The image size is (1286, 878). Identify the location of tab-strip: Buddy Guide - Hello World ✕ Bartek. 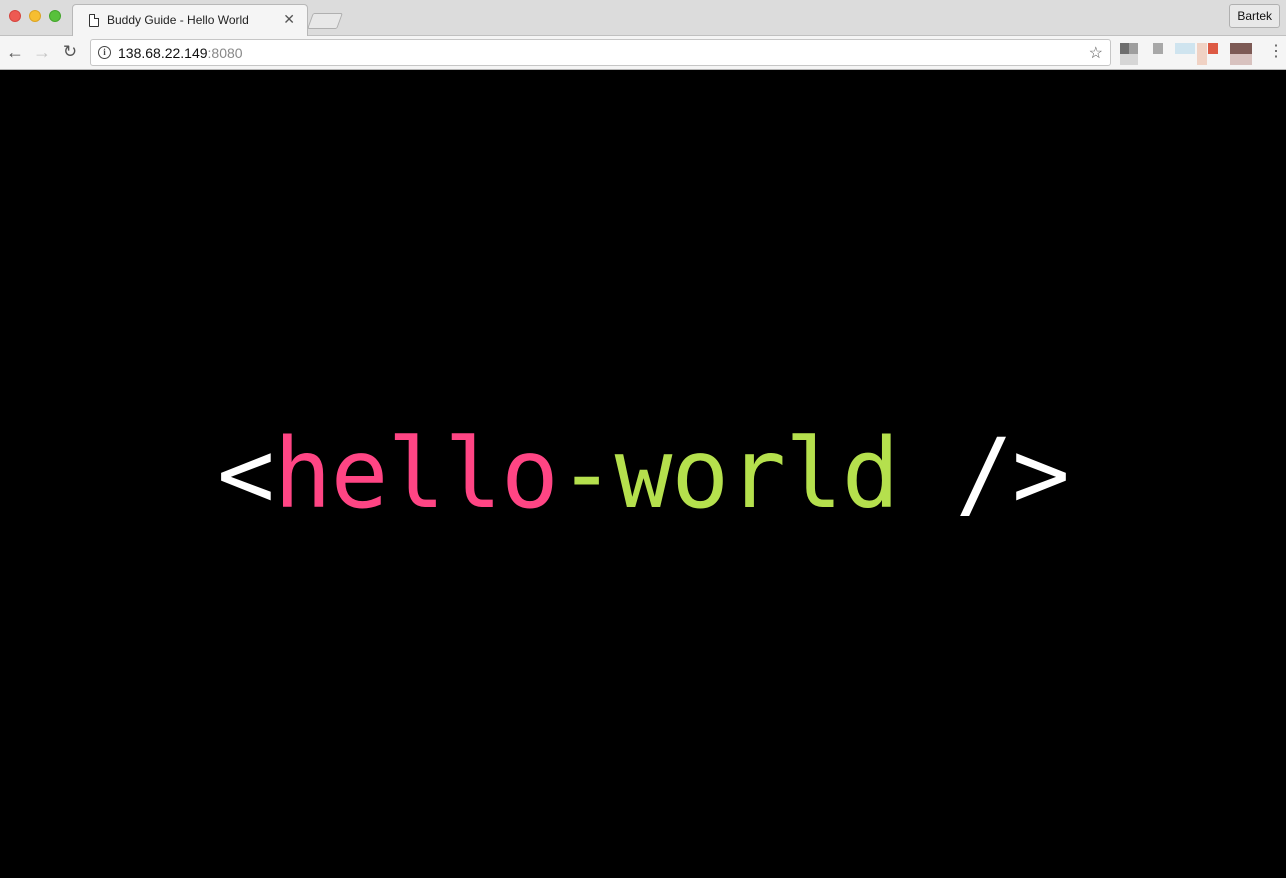
(643, 18).